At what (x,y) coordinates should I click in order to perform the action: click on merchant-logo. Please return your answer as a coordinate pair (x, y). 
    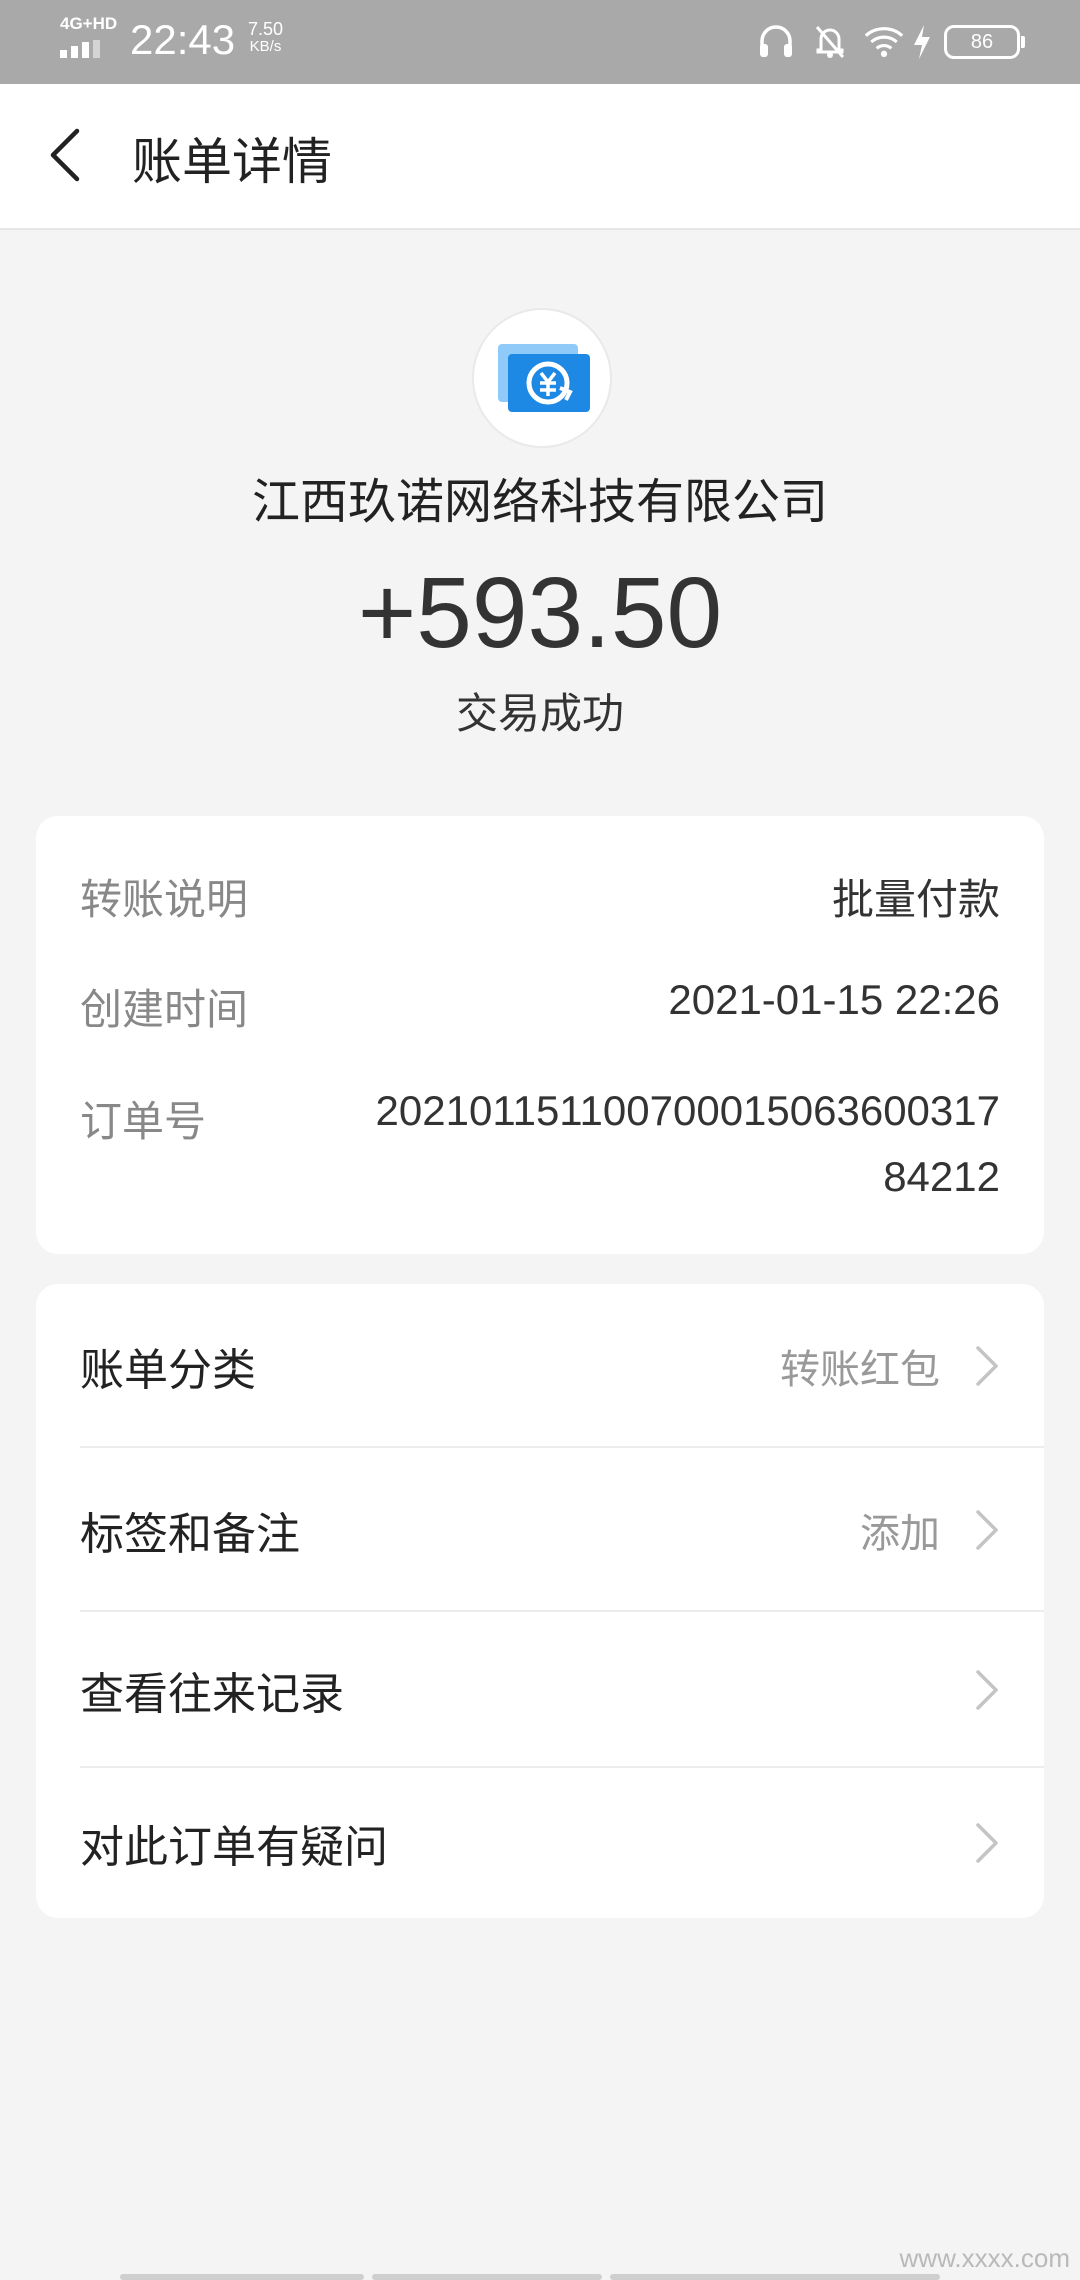
    Looking at the image, I should click on (542, 378).